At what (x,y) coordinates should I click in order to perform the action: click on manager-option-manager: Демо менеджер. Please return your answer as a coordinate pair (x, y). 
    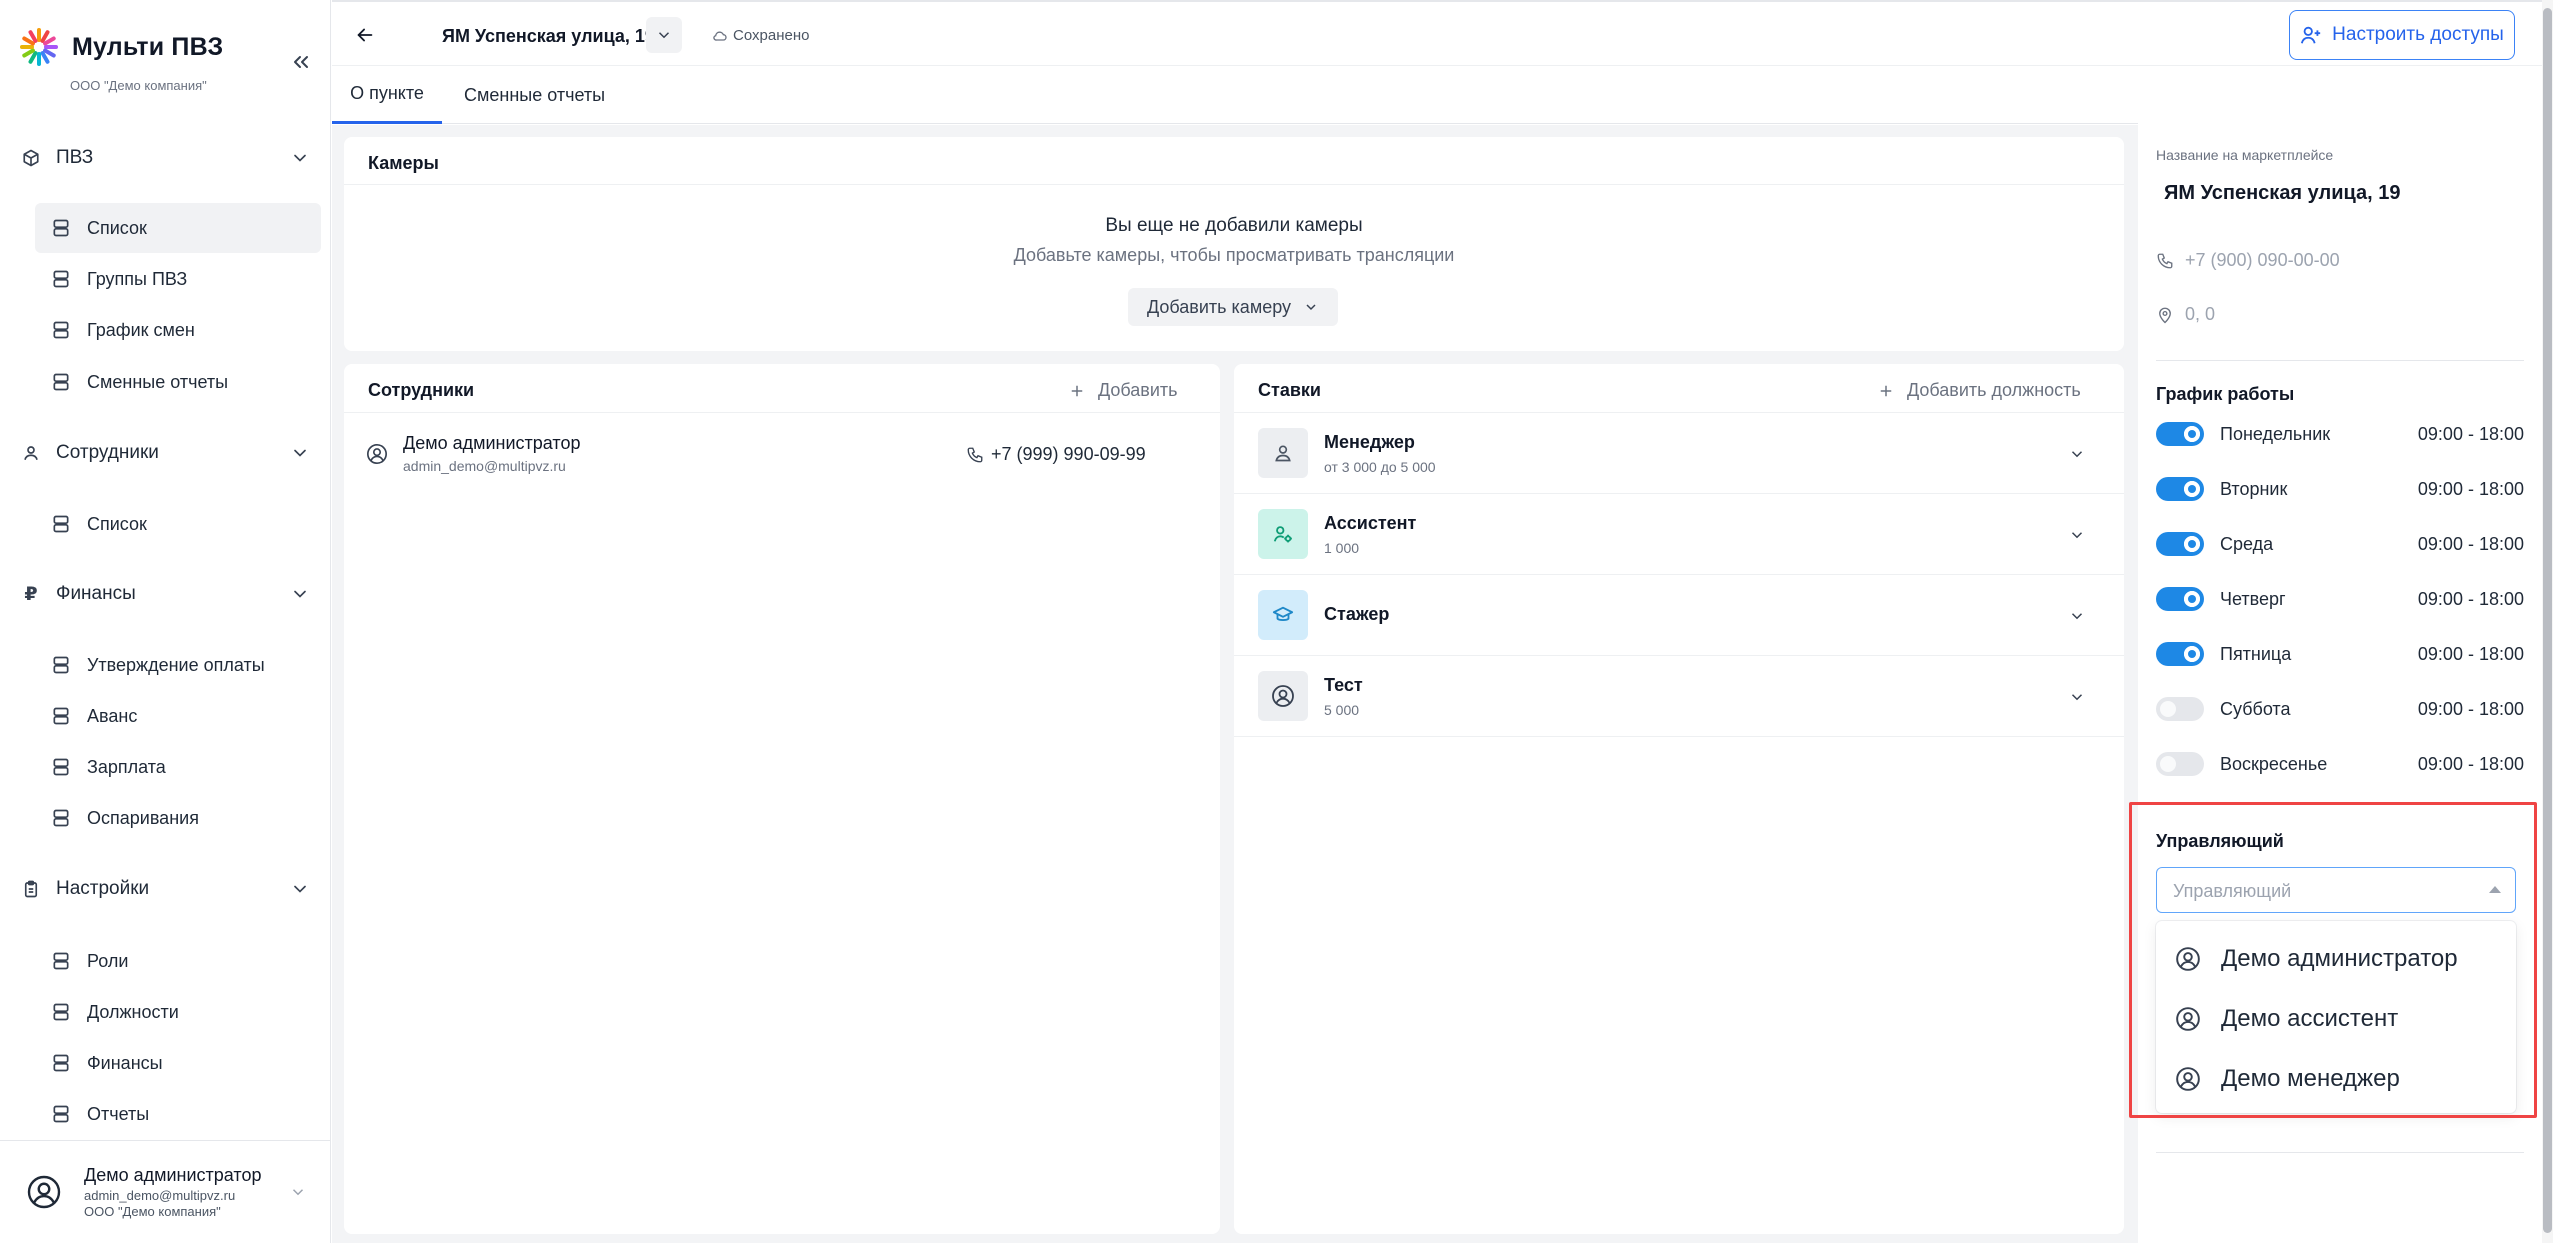
    Looking at the image, I should click on (2336, 1079).